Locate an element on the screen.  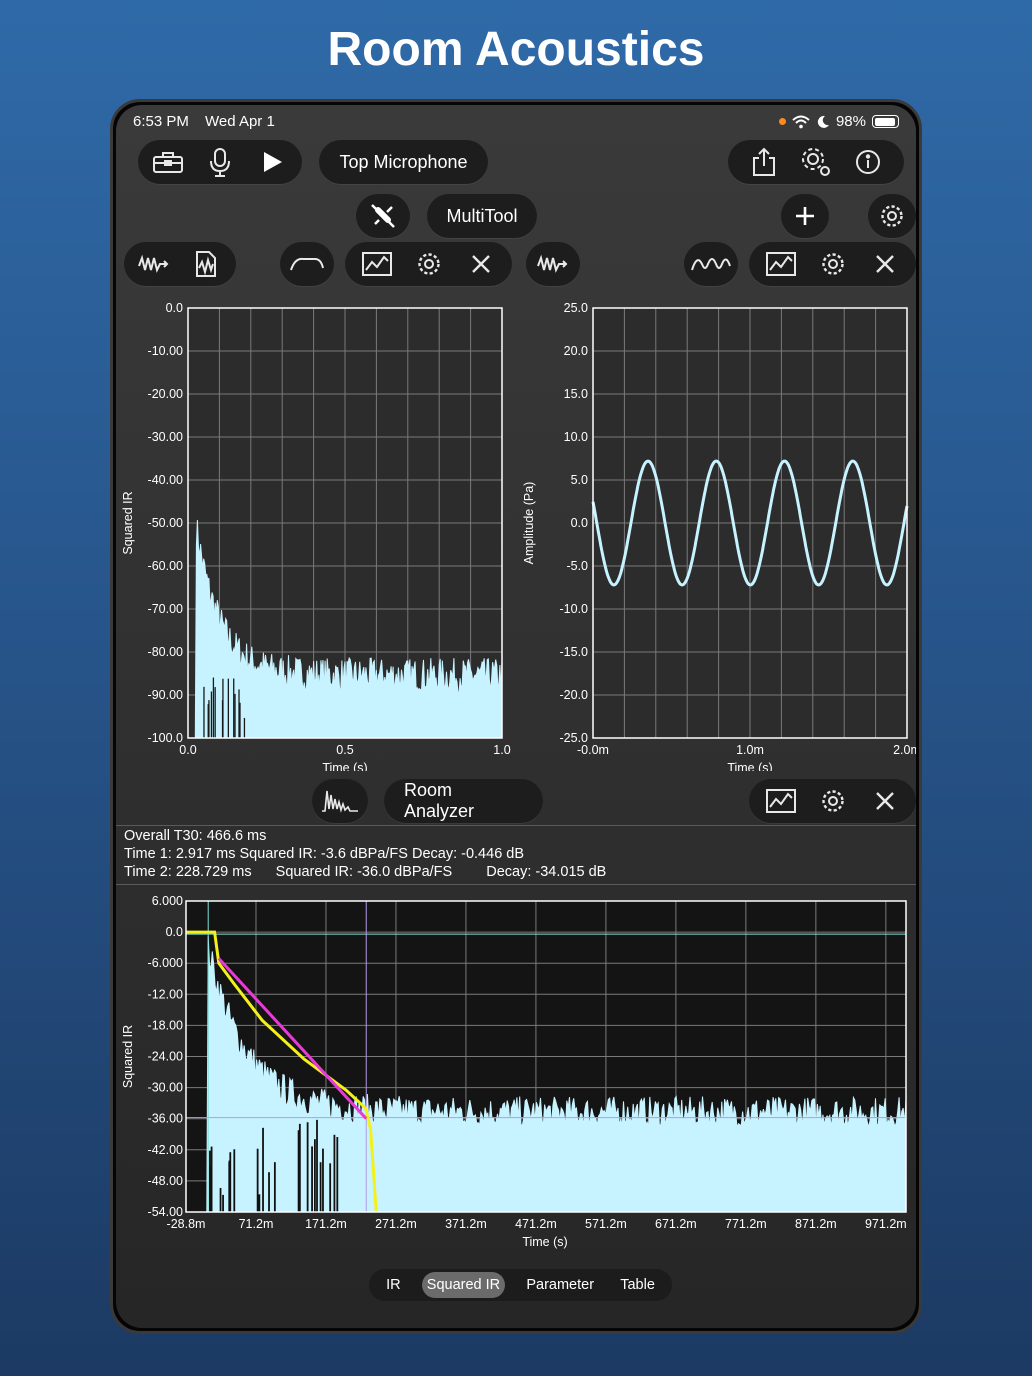
play-button is located at coordinates (272, 162).